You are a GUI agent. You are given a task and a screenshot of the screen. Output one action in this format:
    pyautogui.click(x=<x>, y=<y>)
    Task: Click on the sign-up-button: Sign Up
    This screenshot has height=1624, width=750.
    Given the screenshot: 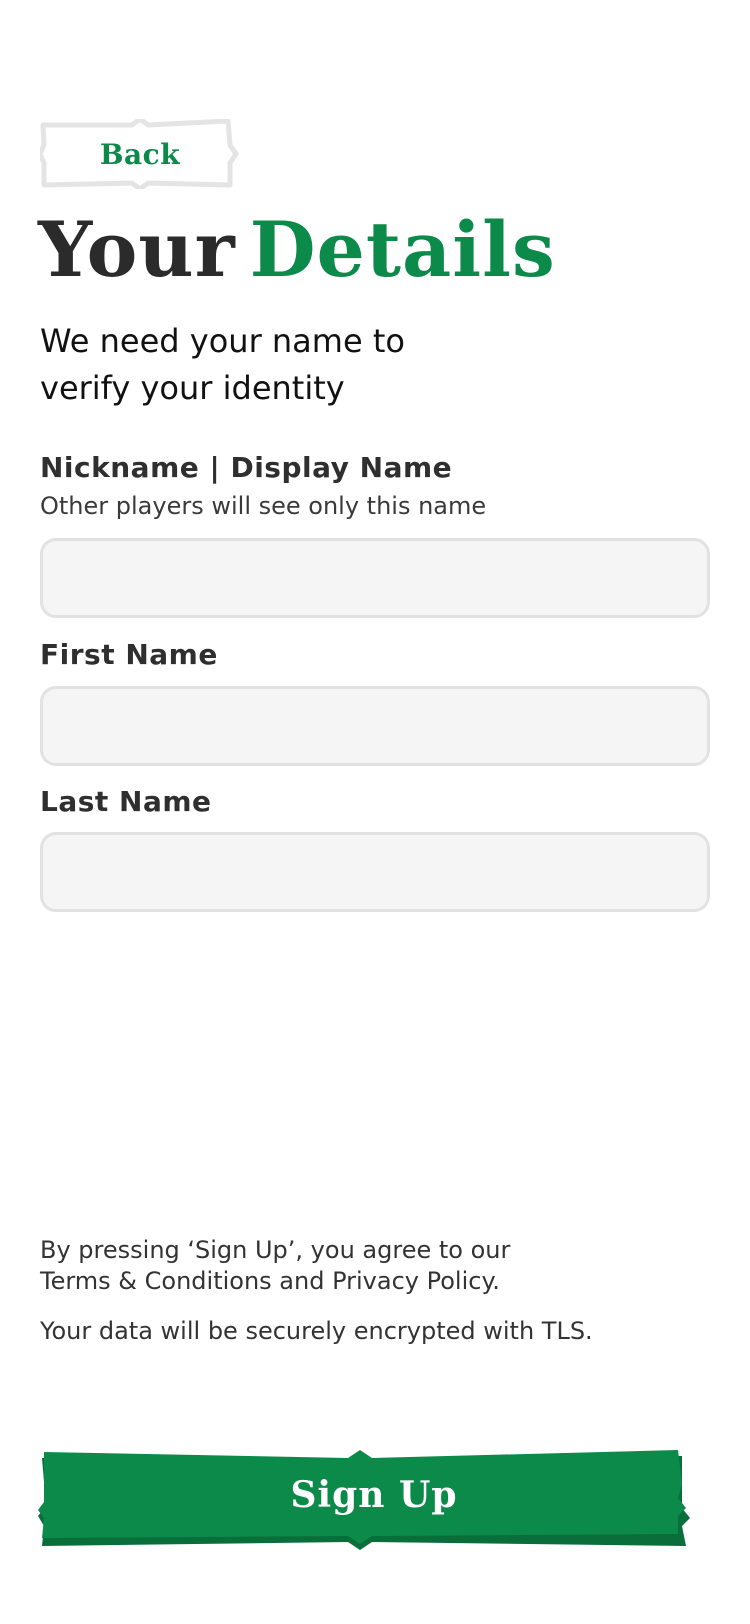 What is the action you would take?
    pyautogui.click(x=374, y=1498)
    